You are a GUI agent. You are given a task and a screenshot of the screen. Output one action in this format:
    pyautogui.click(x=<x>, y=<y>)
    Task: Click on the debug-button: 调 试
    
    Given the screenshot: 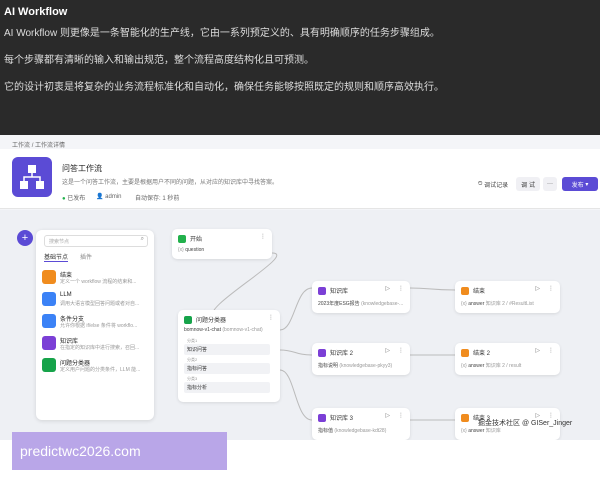 What is the action you would take?
    pyautogui.click(x=528, y=184)
    